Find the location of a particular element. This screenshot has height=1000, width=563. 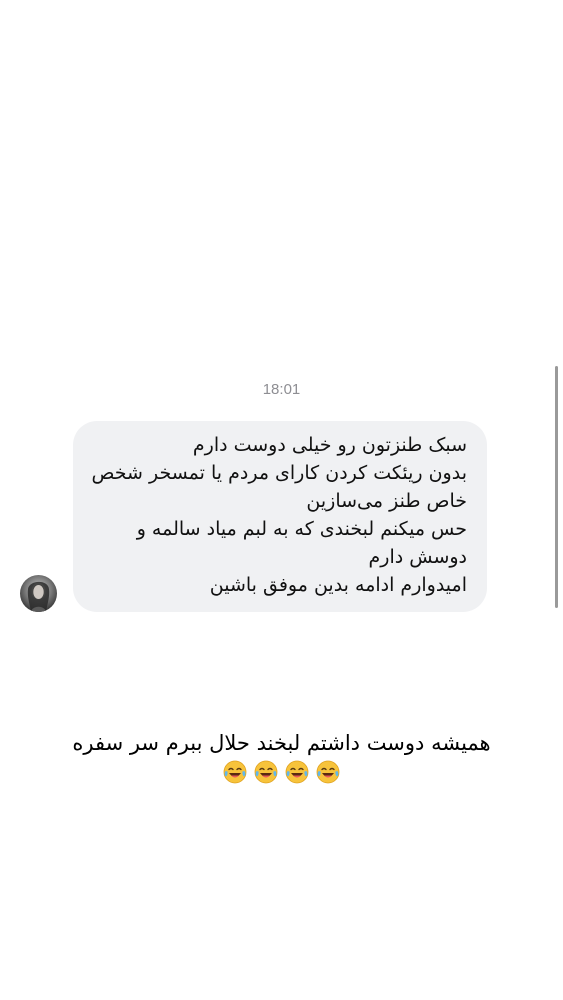

message-line: حس میکنم لبخندی که به لبم میاد سالمه و is located at coordinates (301, 529).